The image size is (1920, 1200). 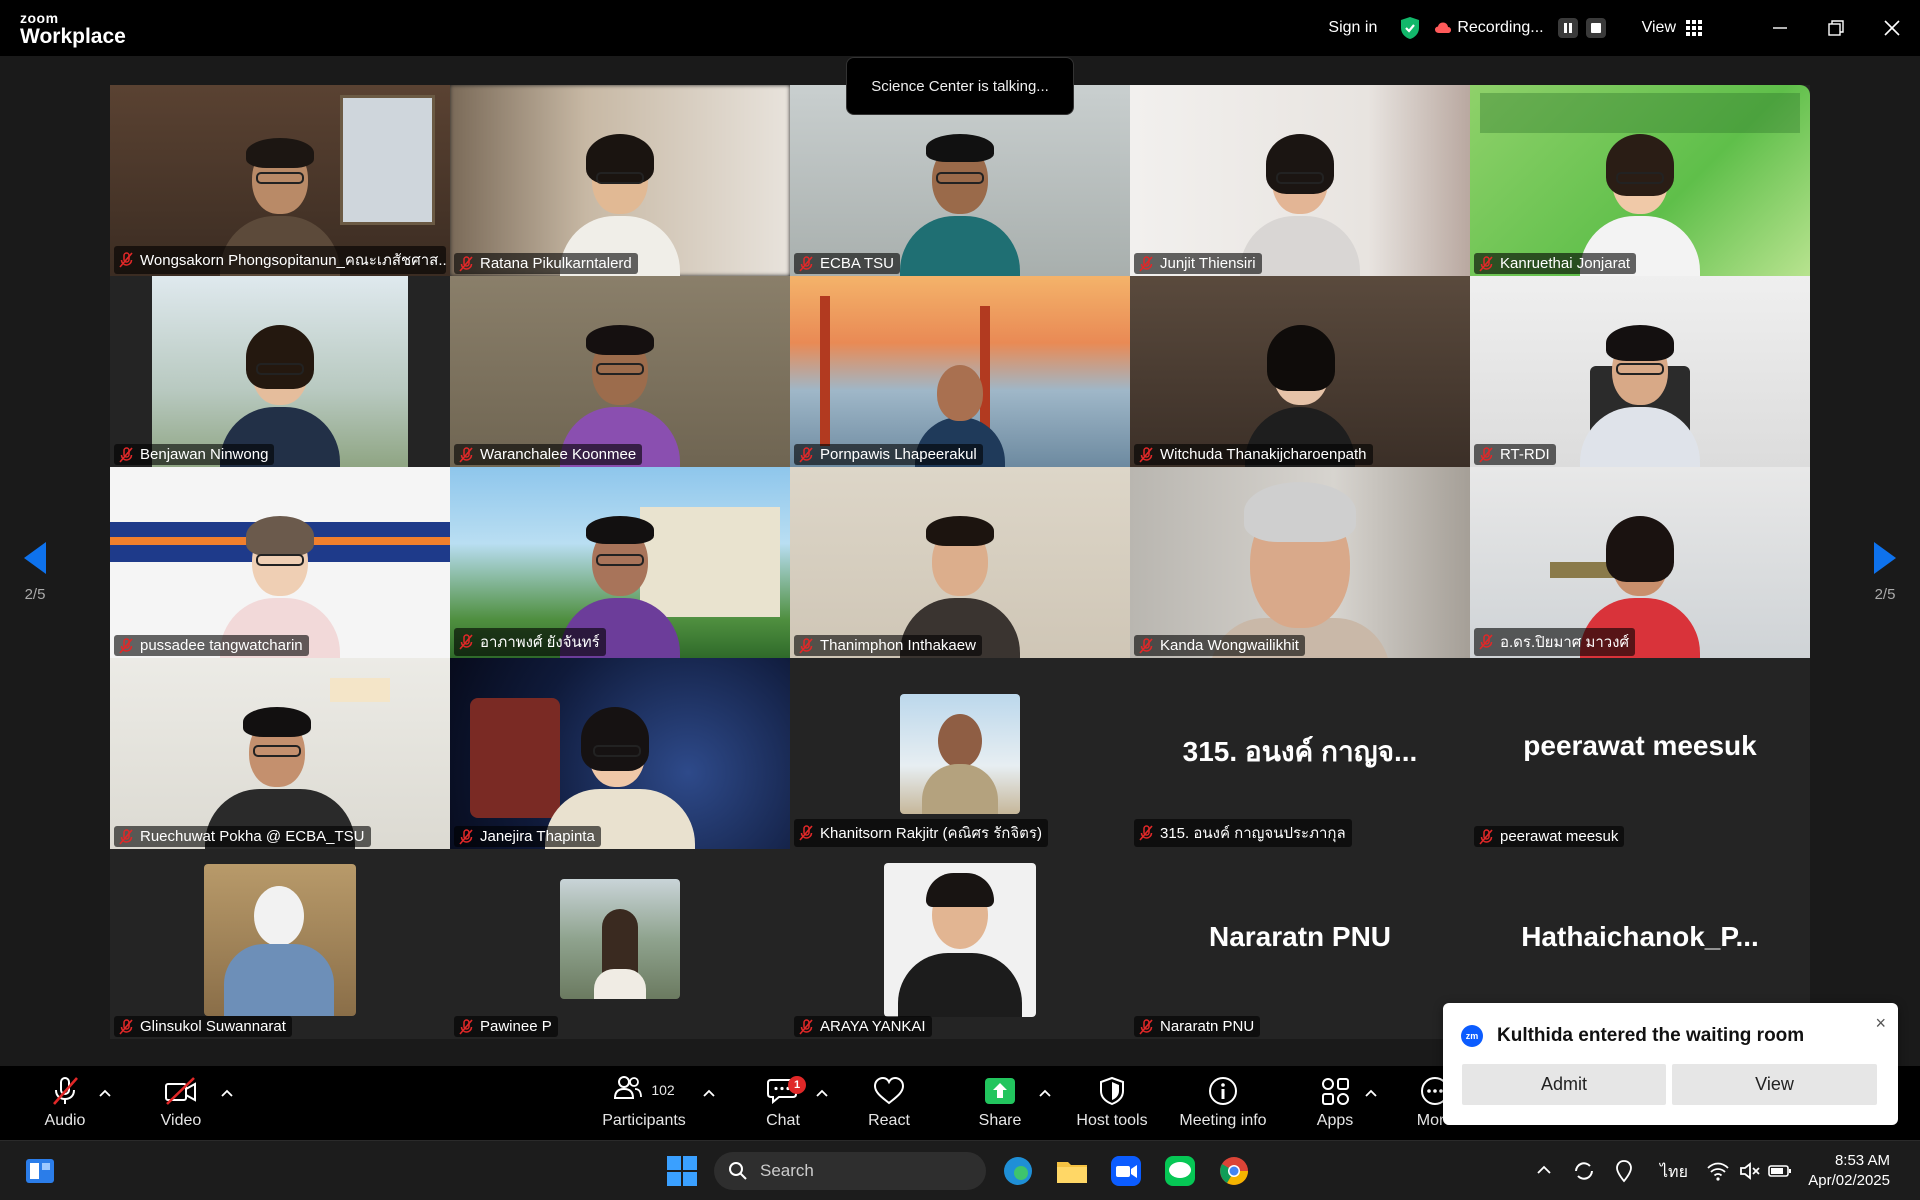 I want to click on sign-in-link: Sign in, so click(x=1352, y=28).